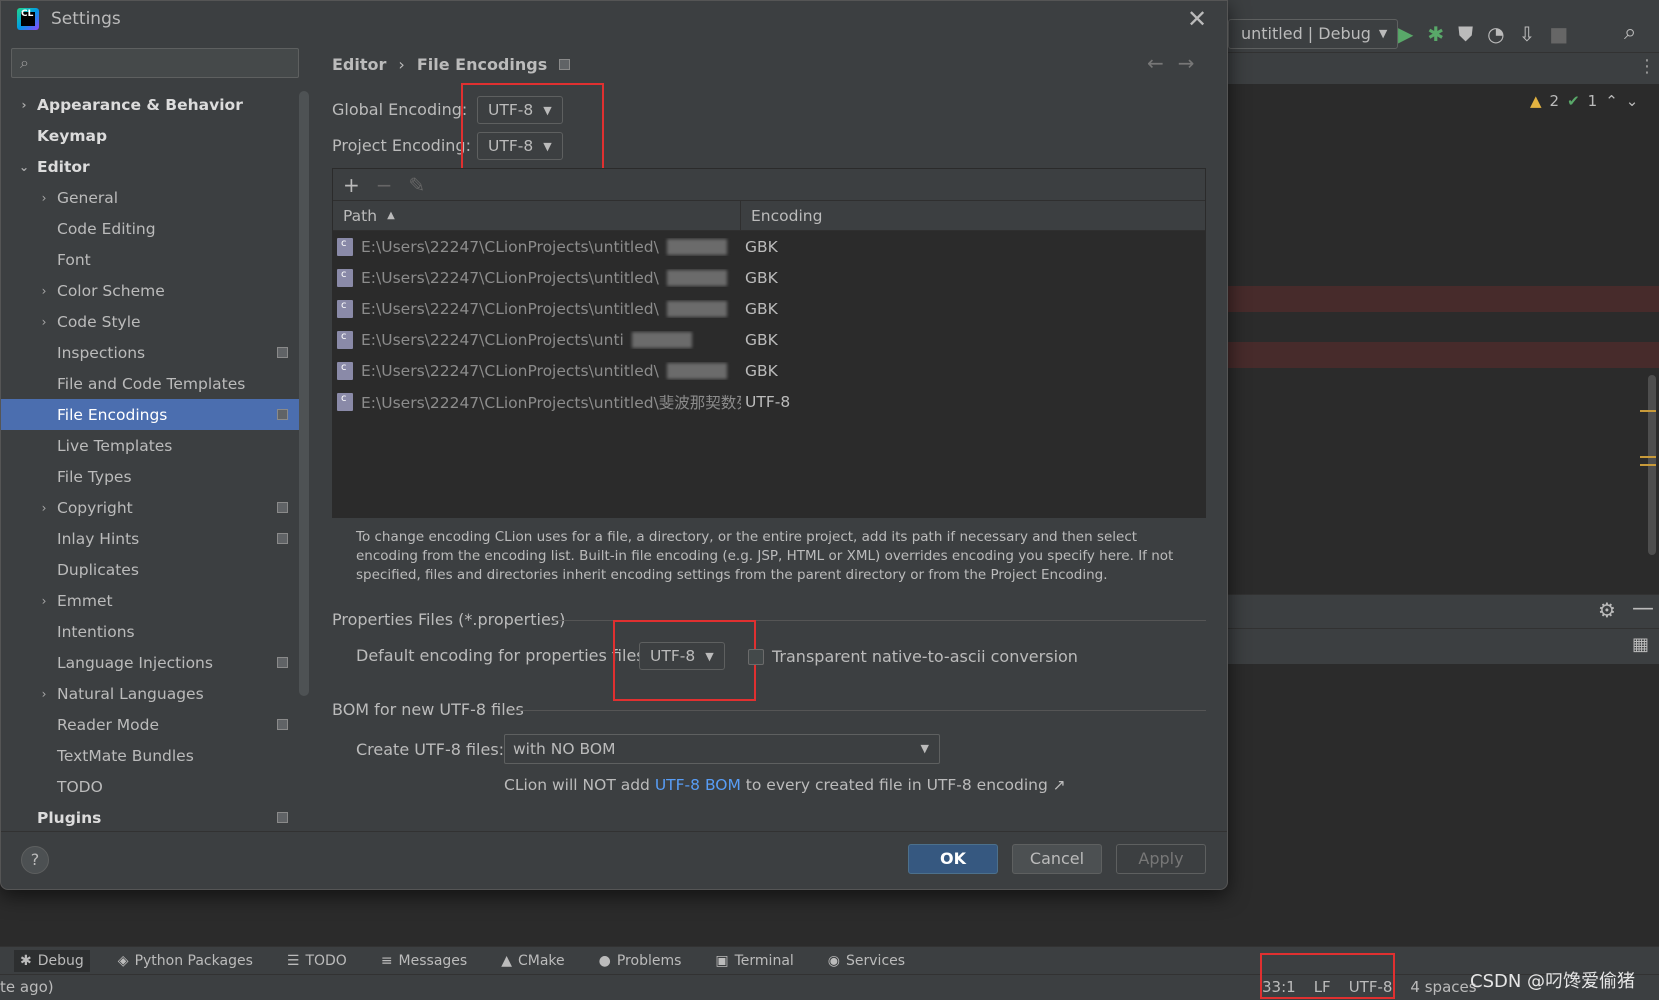  Describe the element at coordinates (698, 785) in the screenshot. I see `utf8-bom-link: UTF-8 BOM` at that location.